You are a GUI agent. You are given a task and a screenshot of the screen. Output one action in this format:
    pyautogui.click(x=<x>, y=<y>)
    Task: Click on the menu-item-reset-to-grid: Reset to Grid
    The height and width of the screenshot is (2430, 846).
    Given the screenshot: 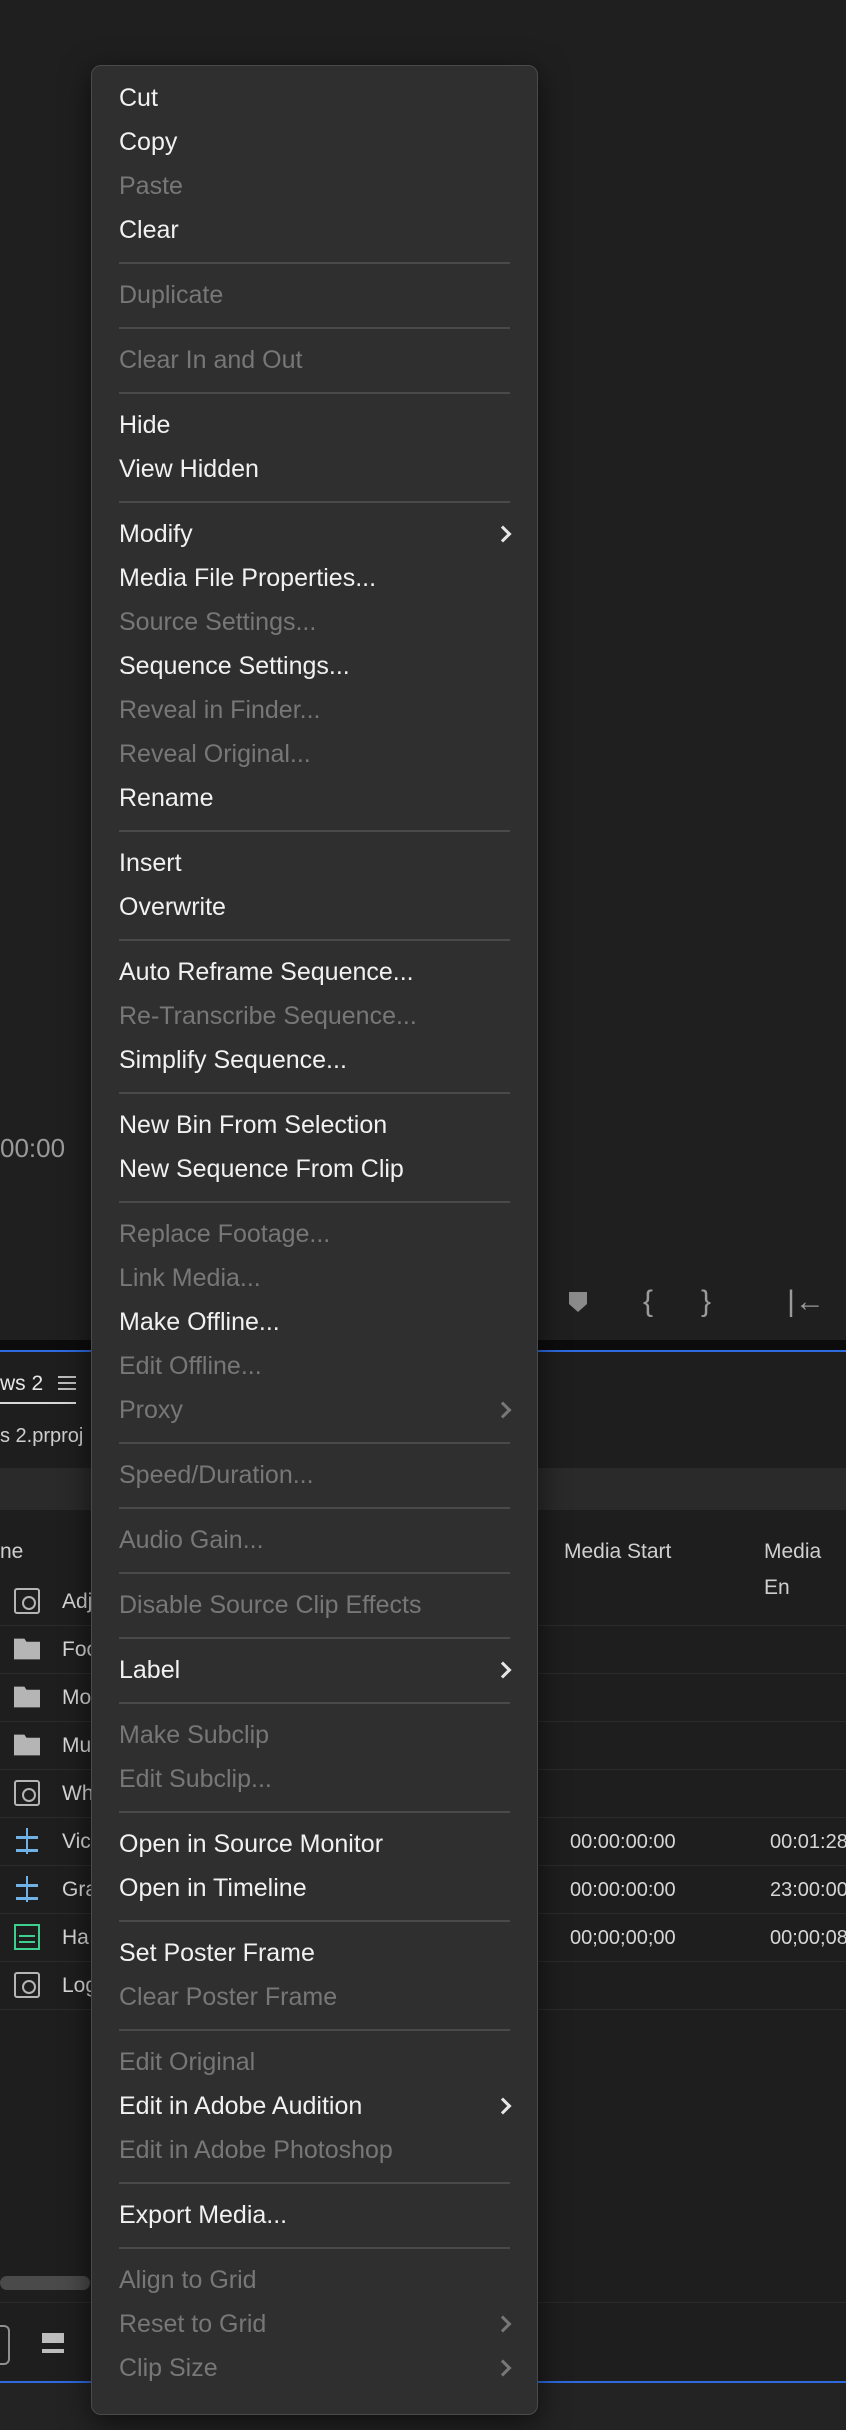 What is the action you would take?
    pyautogui.click(x=314, y=2324)
    